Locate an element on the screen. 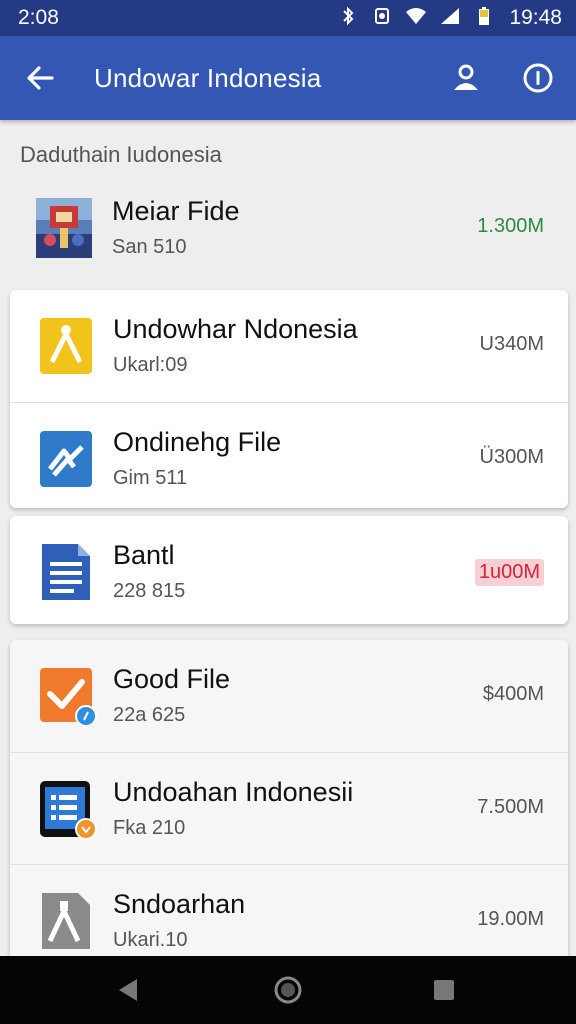 The width and height of the screenshot is (576, 1024). square-recents-icon is located at coordinates (444, 990).